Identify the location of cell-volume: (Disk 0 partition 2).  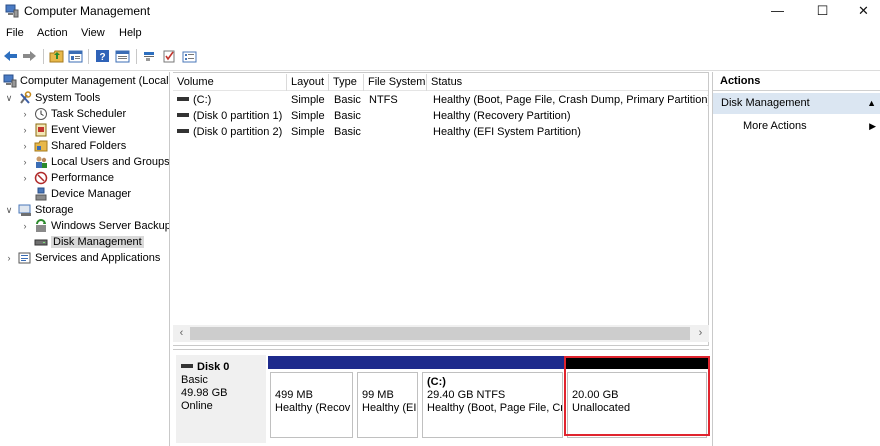
(227, 132).